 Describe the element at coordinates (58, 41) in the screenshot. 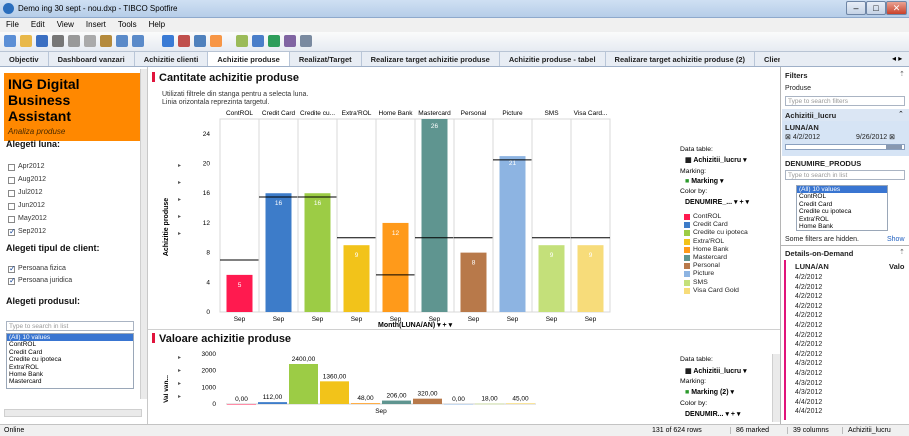

I see `print-icon` at that location.